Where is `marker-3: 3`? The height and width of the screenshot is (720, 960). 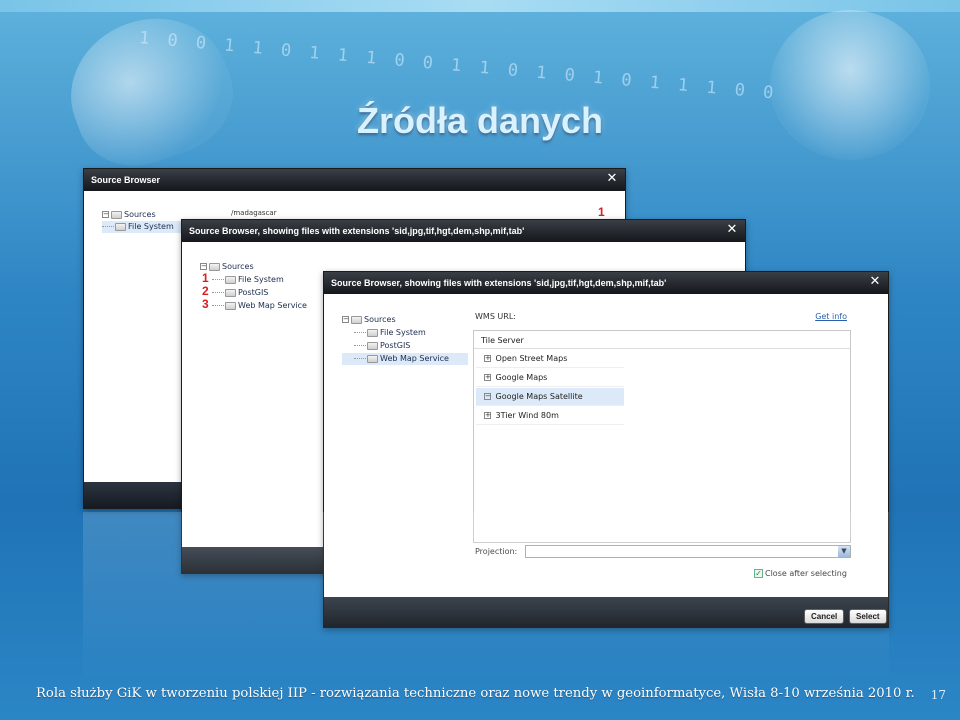 marker-3: 3 is located at coordinates (205, 304).